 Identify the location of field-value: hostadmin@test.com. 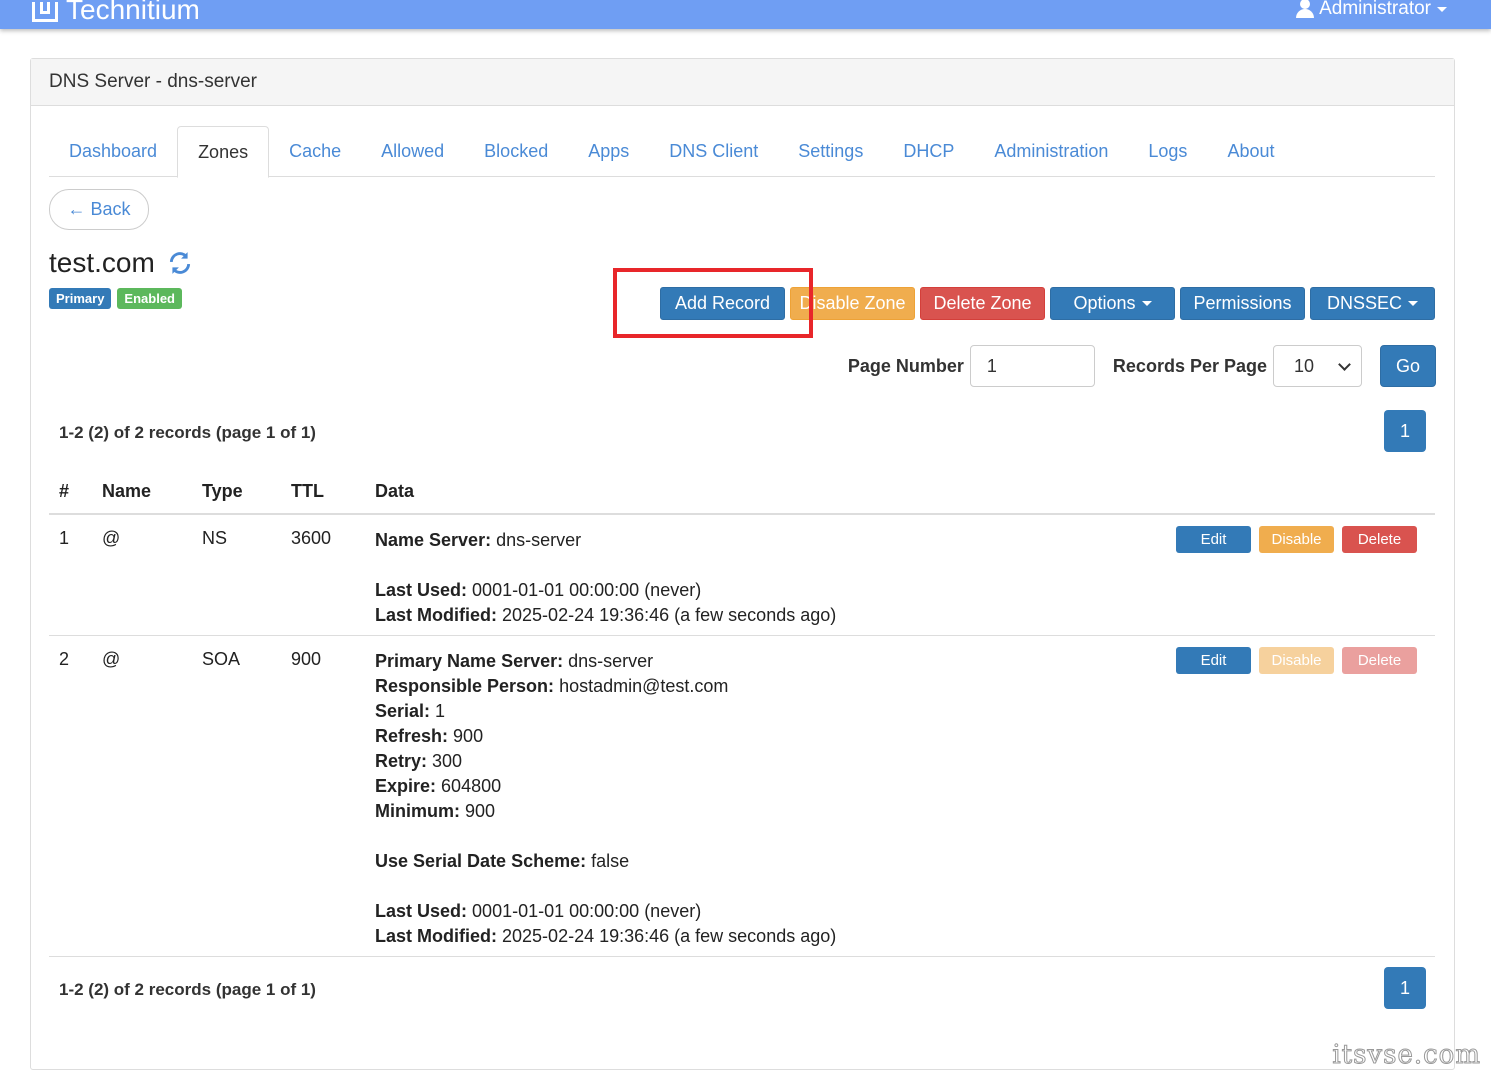
(644, 686).